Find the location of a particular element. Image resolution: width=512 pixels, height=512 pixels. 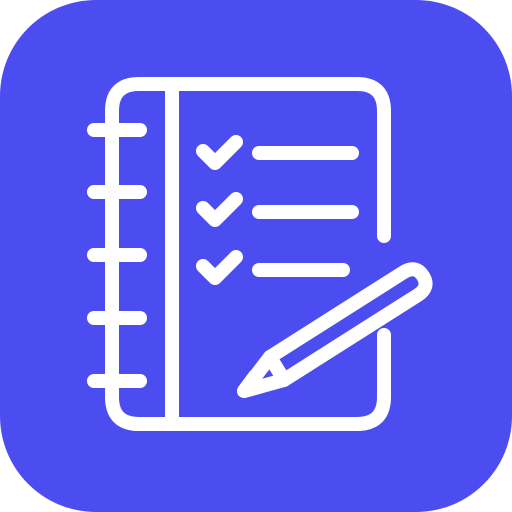

pencil-lead is located at coordinates (253, 383).